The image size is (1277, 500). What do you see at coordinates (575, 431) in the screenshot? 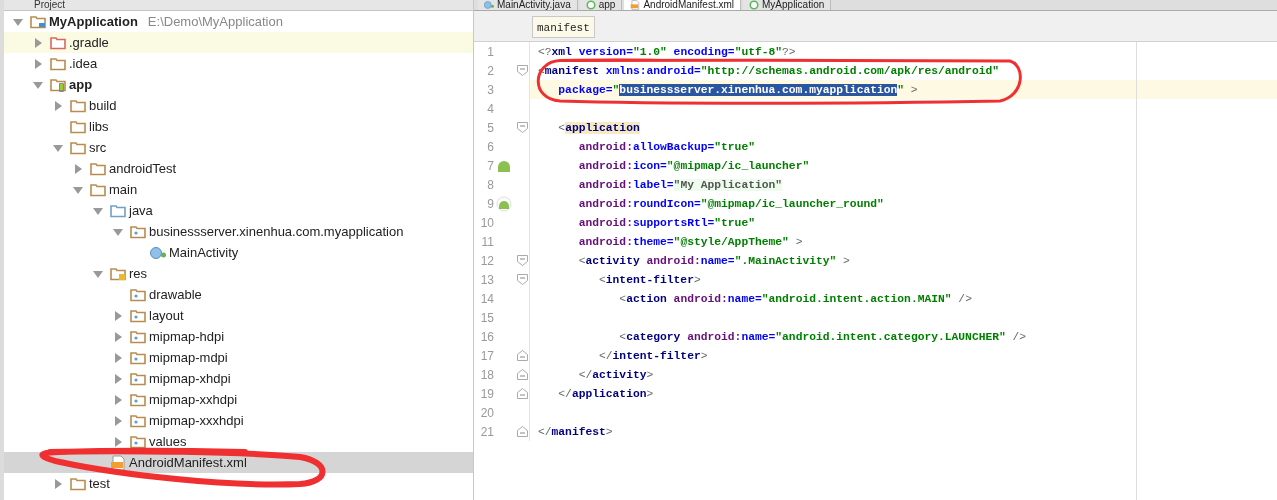
I see `code-line: </manifest>` at bounding box center [575, 431].